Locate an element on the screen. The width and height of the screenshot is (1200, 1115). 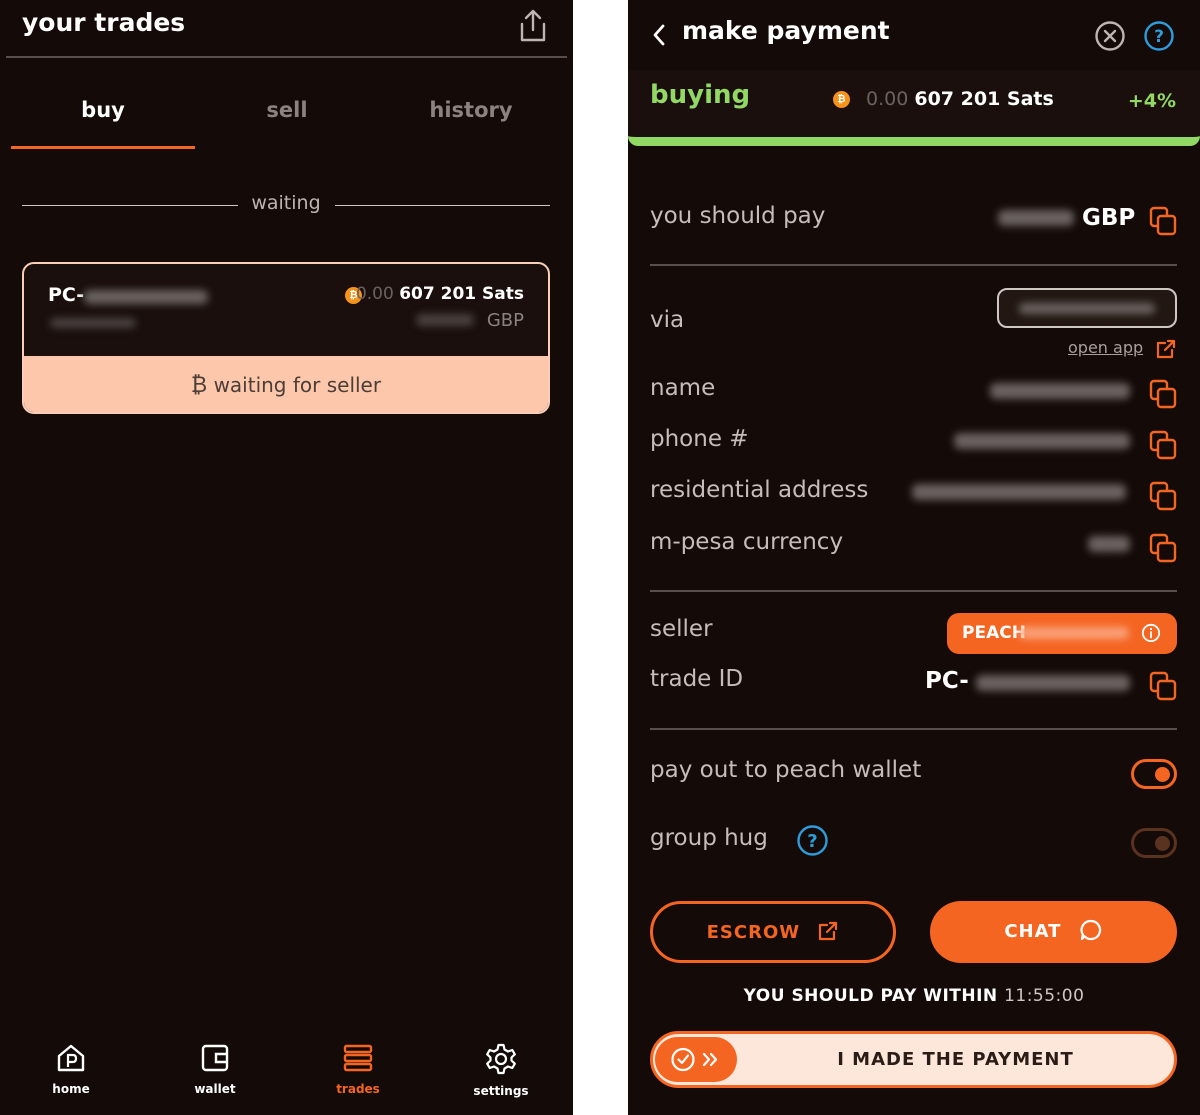
redacted-currency is located at coordinates (1109, 544).